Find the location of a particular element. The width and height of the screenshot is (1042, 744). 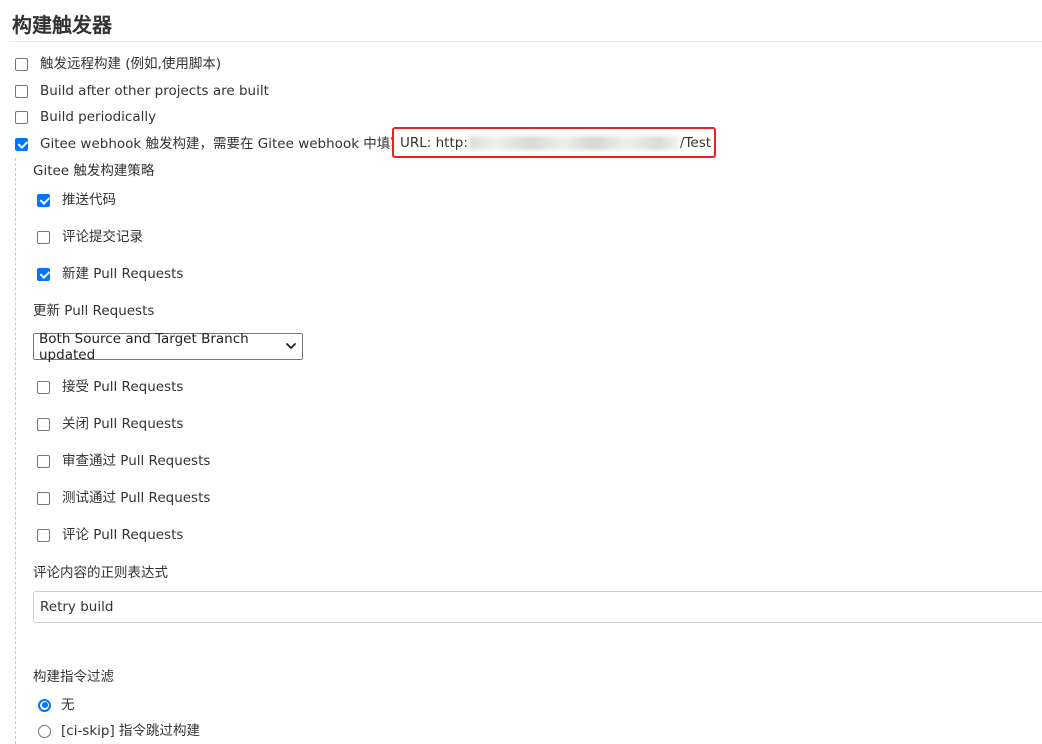

option-comment-pr: 评论 Pull Requests is located at coordinates (110, 535).